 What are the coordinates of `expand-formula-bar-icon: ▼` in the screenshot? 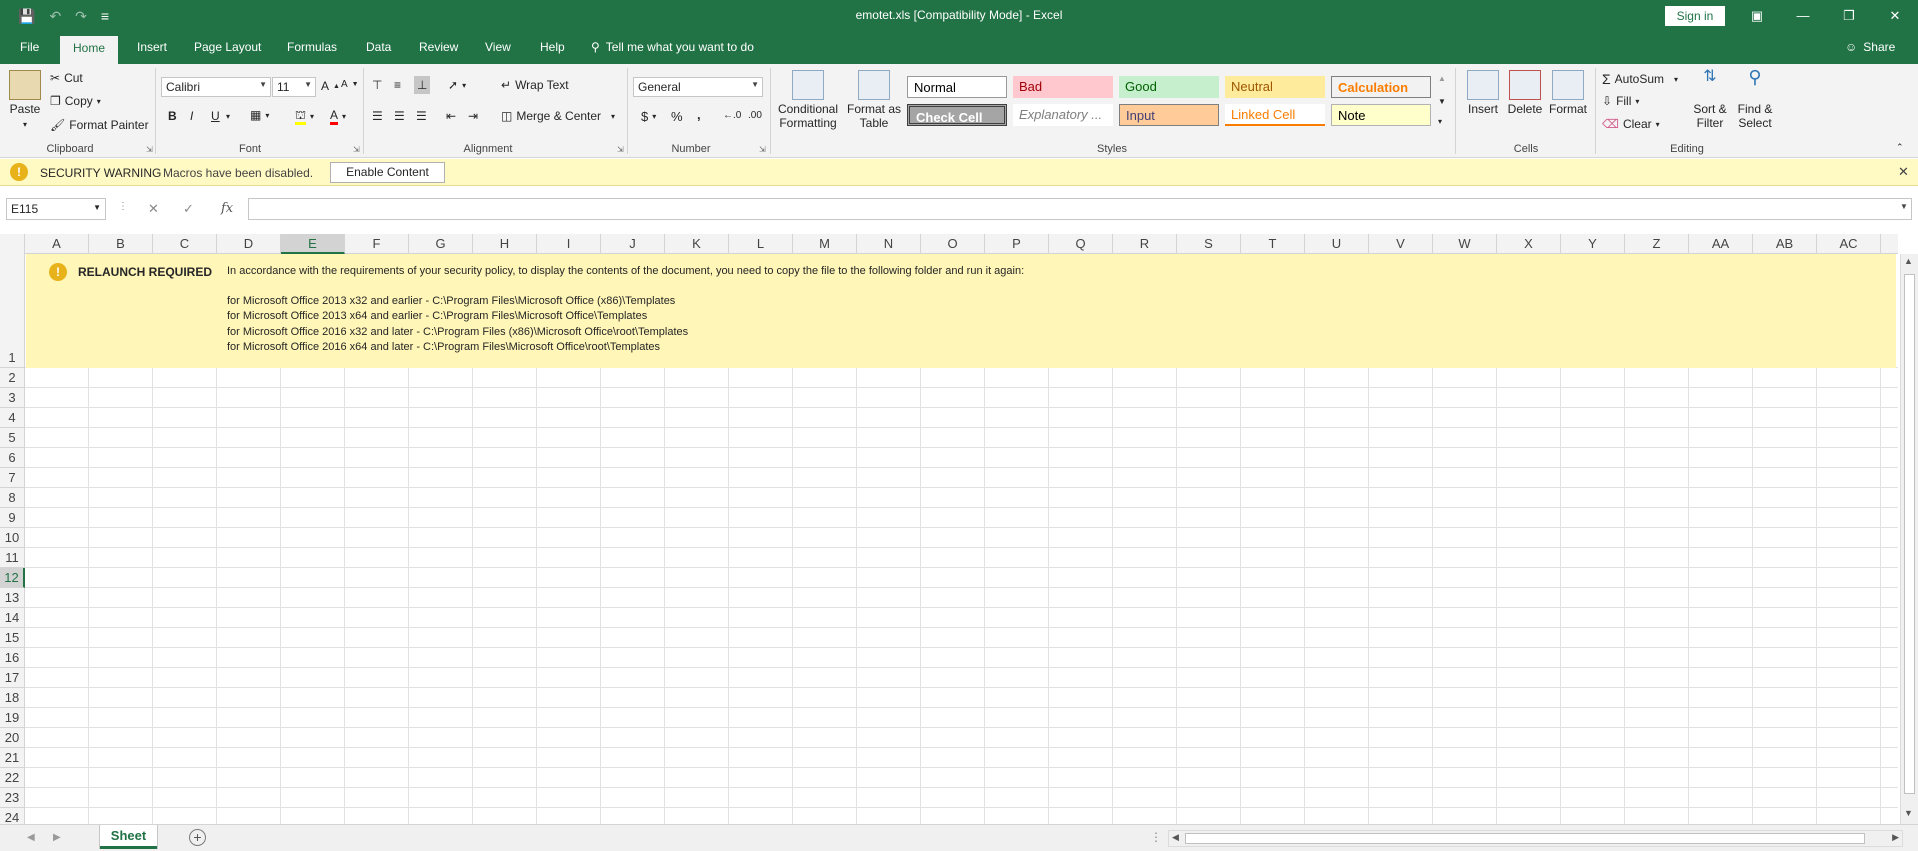 It's located at (1904, 206).